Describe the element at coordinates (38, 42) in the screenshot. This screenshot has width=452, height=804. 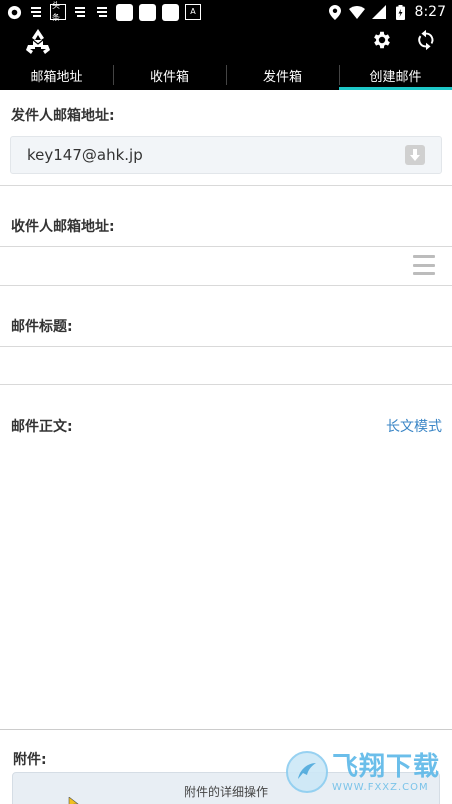
I see `recycle-mail-icon` at that location.